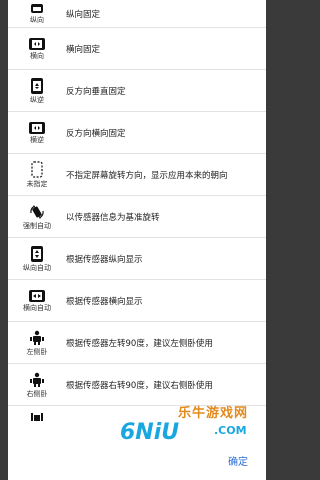 This screenshot has height=480, width=320. Describe the element at coordinates (37, 253) in the screenshot. I see `auto-portrait-icon` at that location.